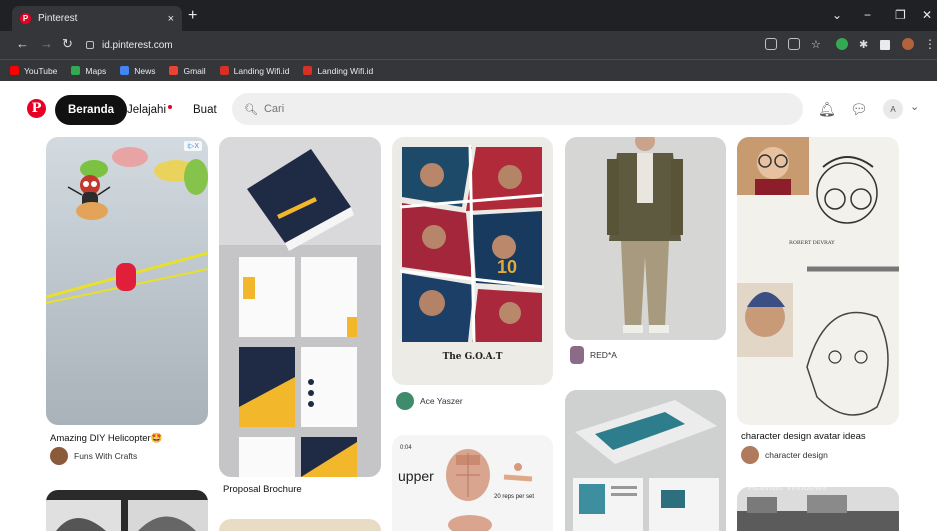  I want to click on back-arrow-icon: ←, so click(22, 44).